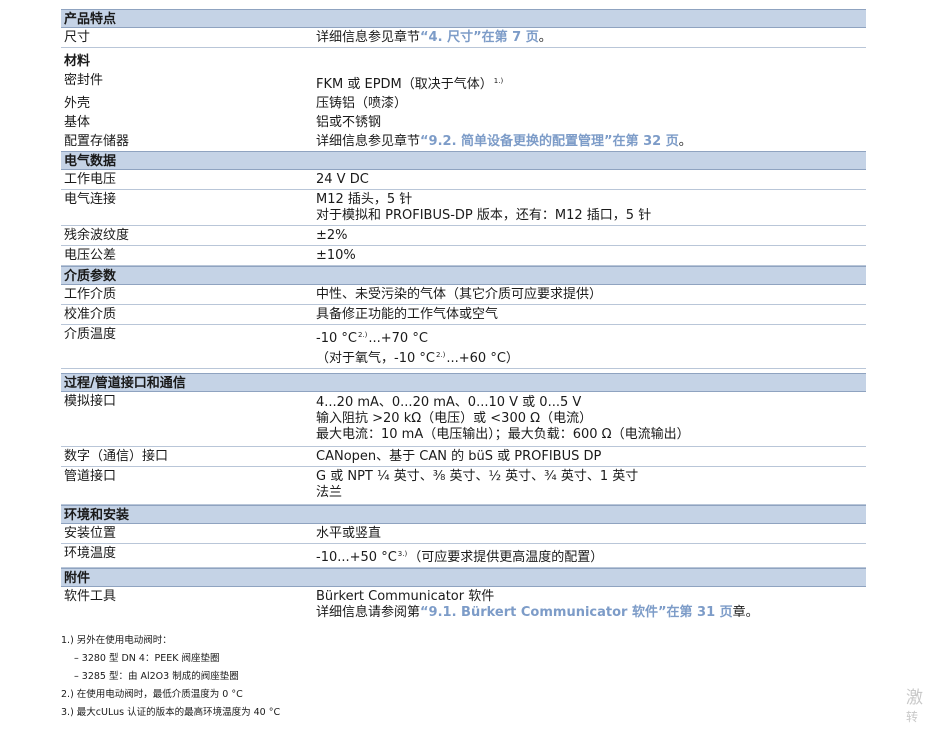 This screenshot has height=736, width=928. Describe the element at coordinates (459, 456) in the screenshot. I see `value-digital: CANopen、基于 CAN 的 büS 或 PROFIBUS DP` at that location.